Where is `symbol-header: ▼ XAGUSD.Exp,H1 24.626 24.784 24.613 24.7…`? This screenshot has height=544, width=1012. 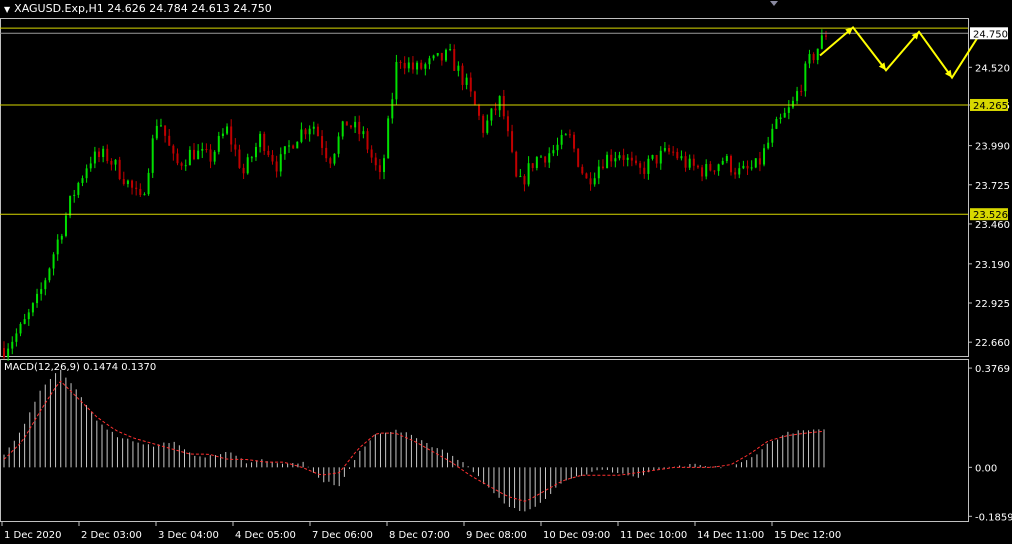
symbol-header: ▼ XAGUSD.Exp,H1 24.626 24.784 24.613 24.7… is located at coordinates (138, 8).